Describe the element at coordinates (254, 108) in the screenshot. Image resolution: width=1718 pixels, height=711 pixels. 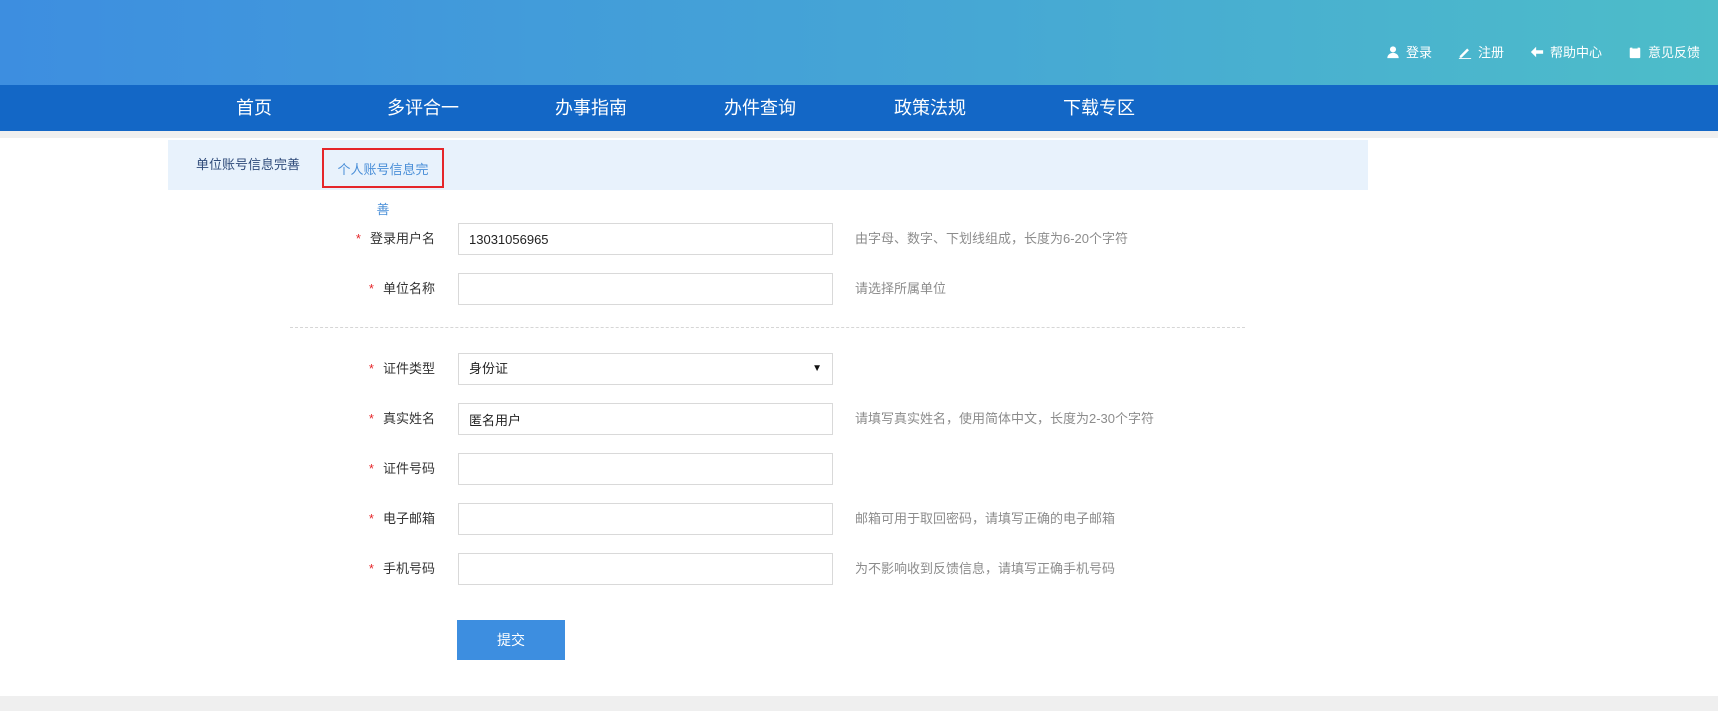
I see `nav-home: 首页` at that location.